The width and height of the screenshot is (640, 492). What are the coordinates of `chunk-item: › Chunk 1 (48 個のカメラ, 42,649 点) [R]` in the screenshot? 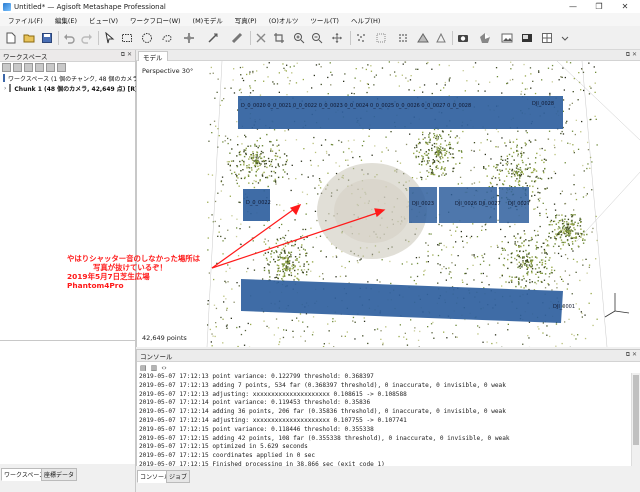 It's located at (69, 88).